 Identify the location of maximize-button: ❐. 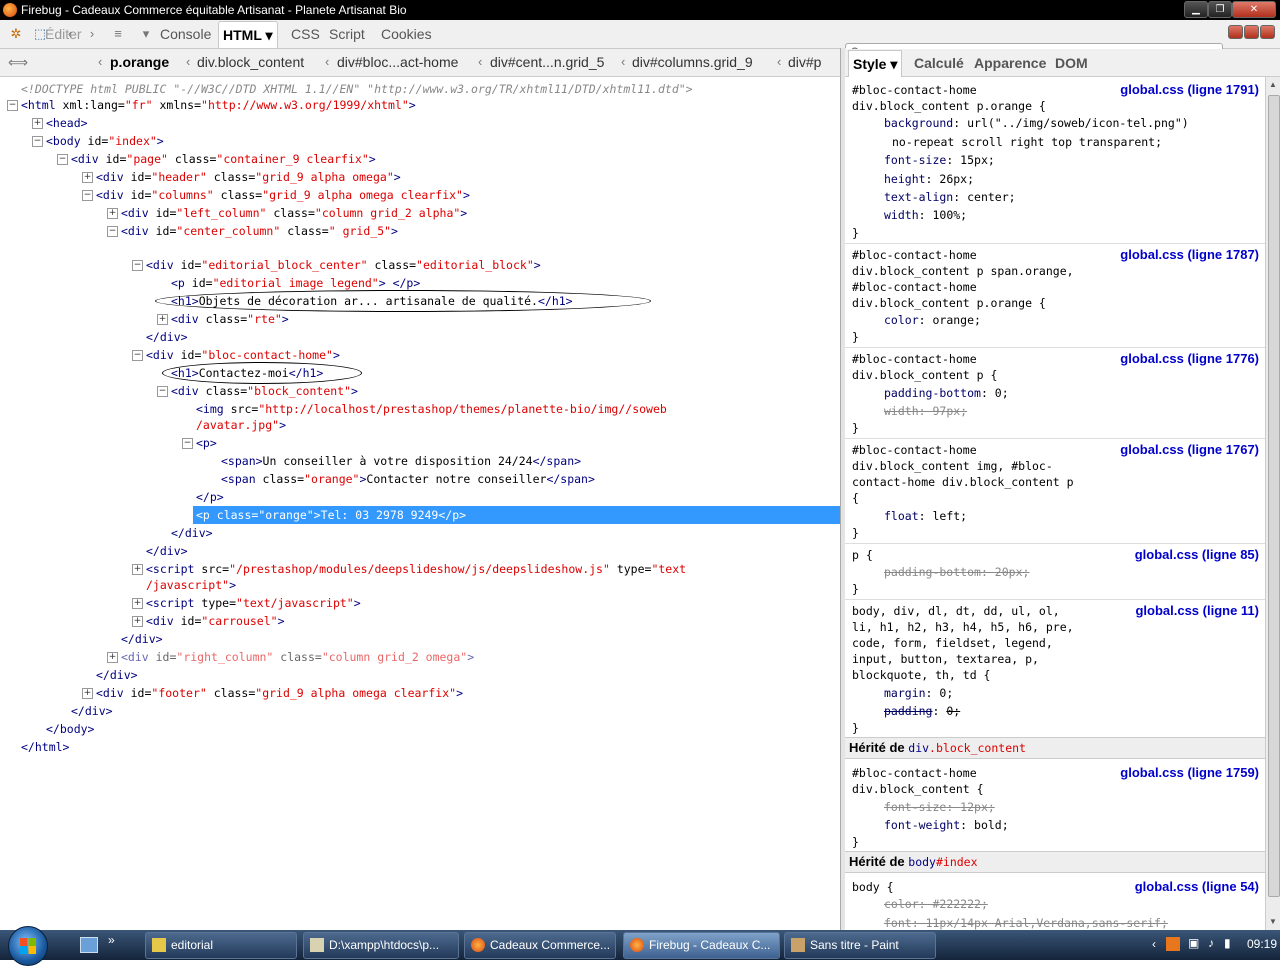
(1220, 9).